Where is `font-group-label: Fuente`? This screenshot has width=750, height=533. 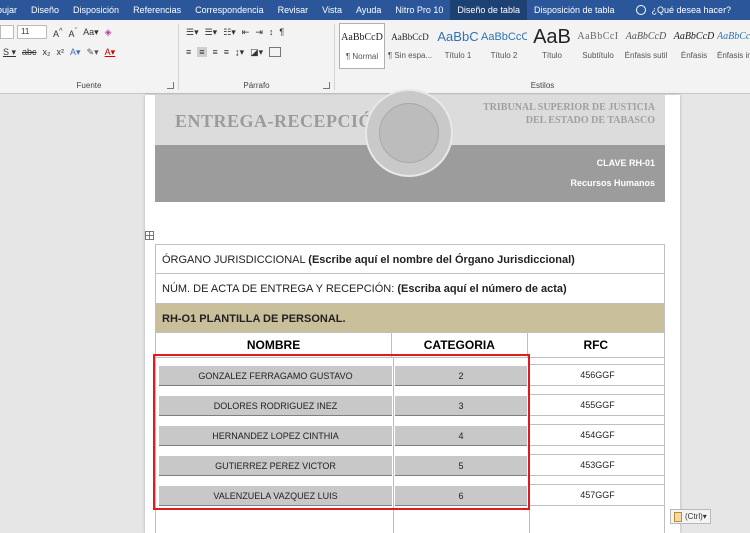
font-group-label: Fuente is located at coordinates (89, 85).